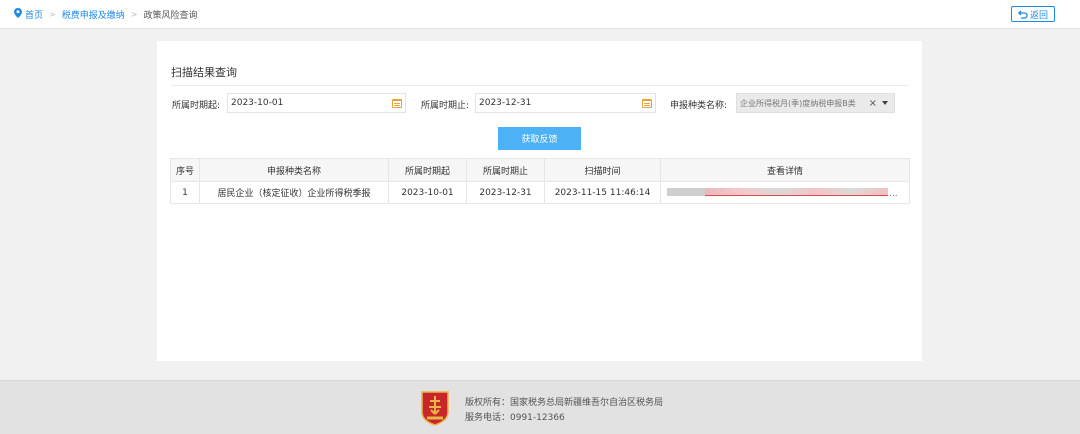 This screenshot has width=1080, height=434. I want to click on tax-bureau-emblem-icon, so click(435, 409).